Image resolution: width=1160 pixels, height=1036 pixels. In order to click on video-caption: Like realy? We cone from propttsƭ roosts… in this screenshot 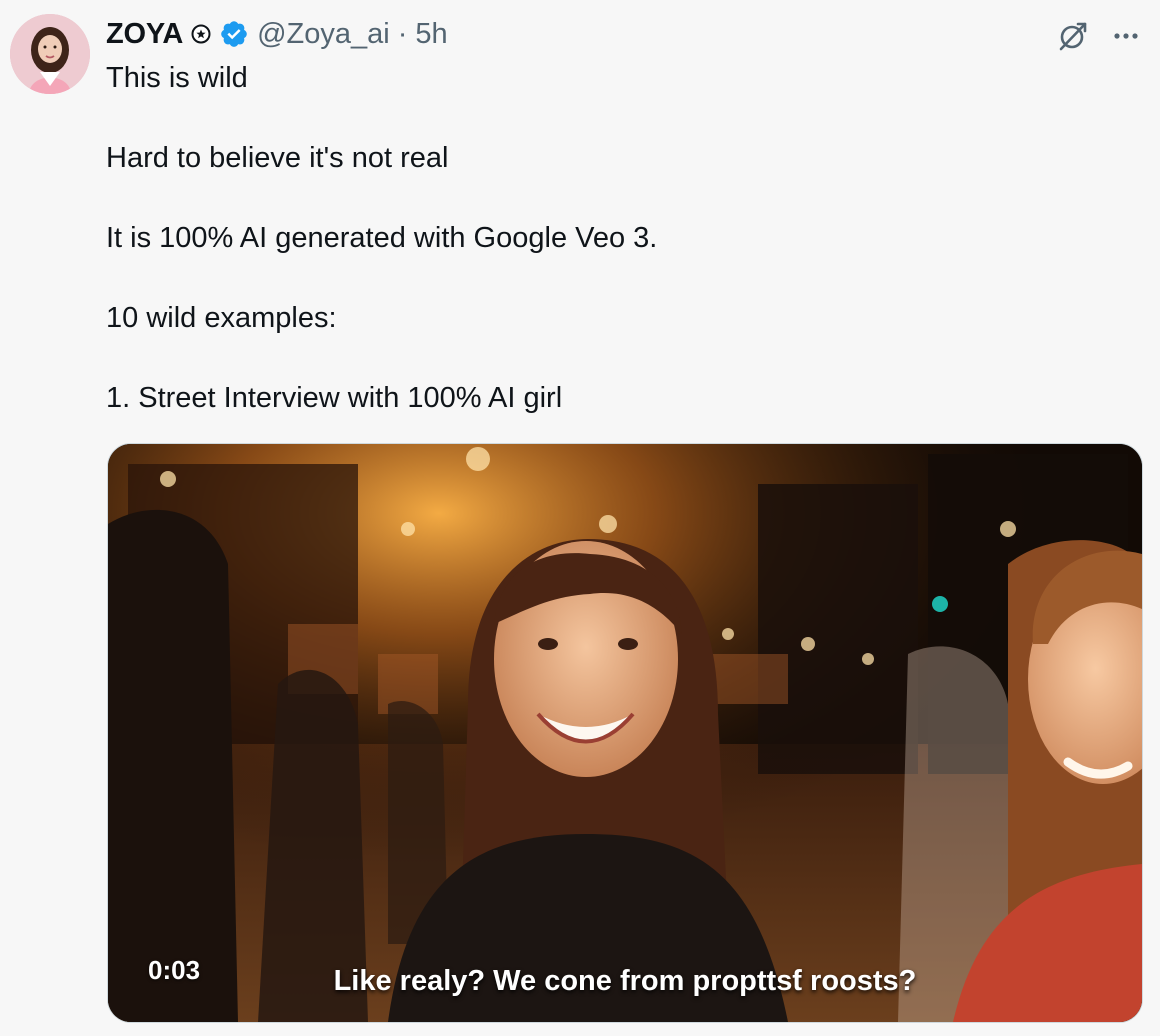, I will do `click(625, 981)`.